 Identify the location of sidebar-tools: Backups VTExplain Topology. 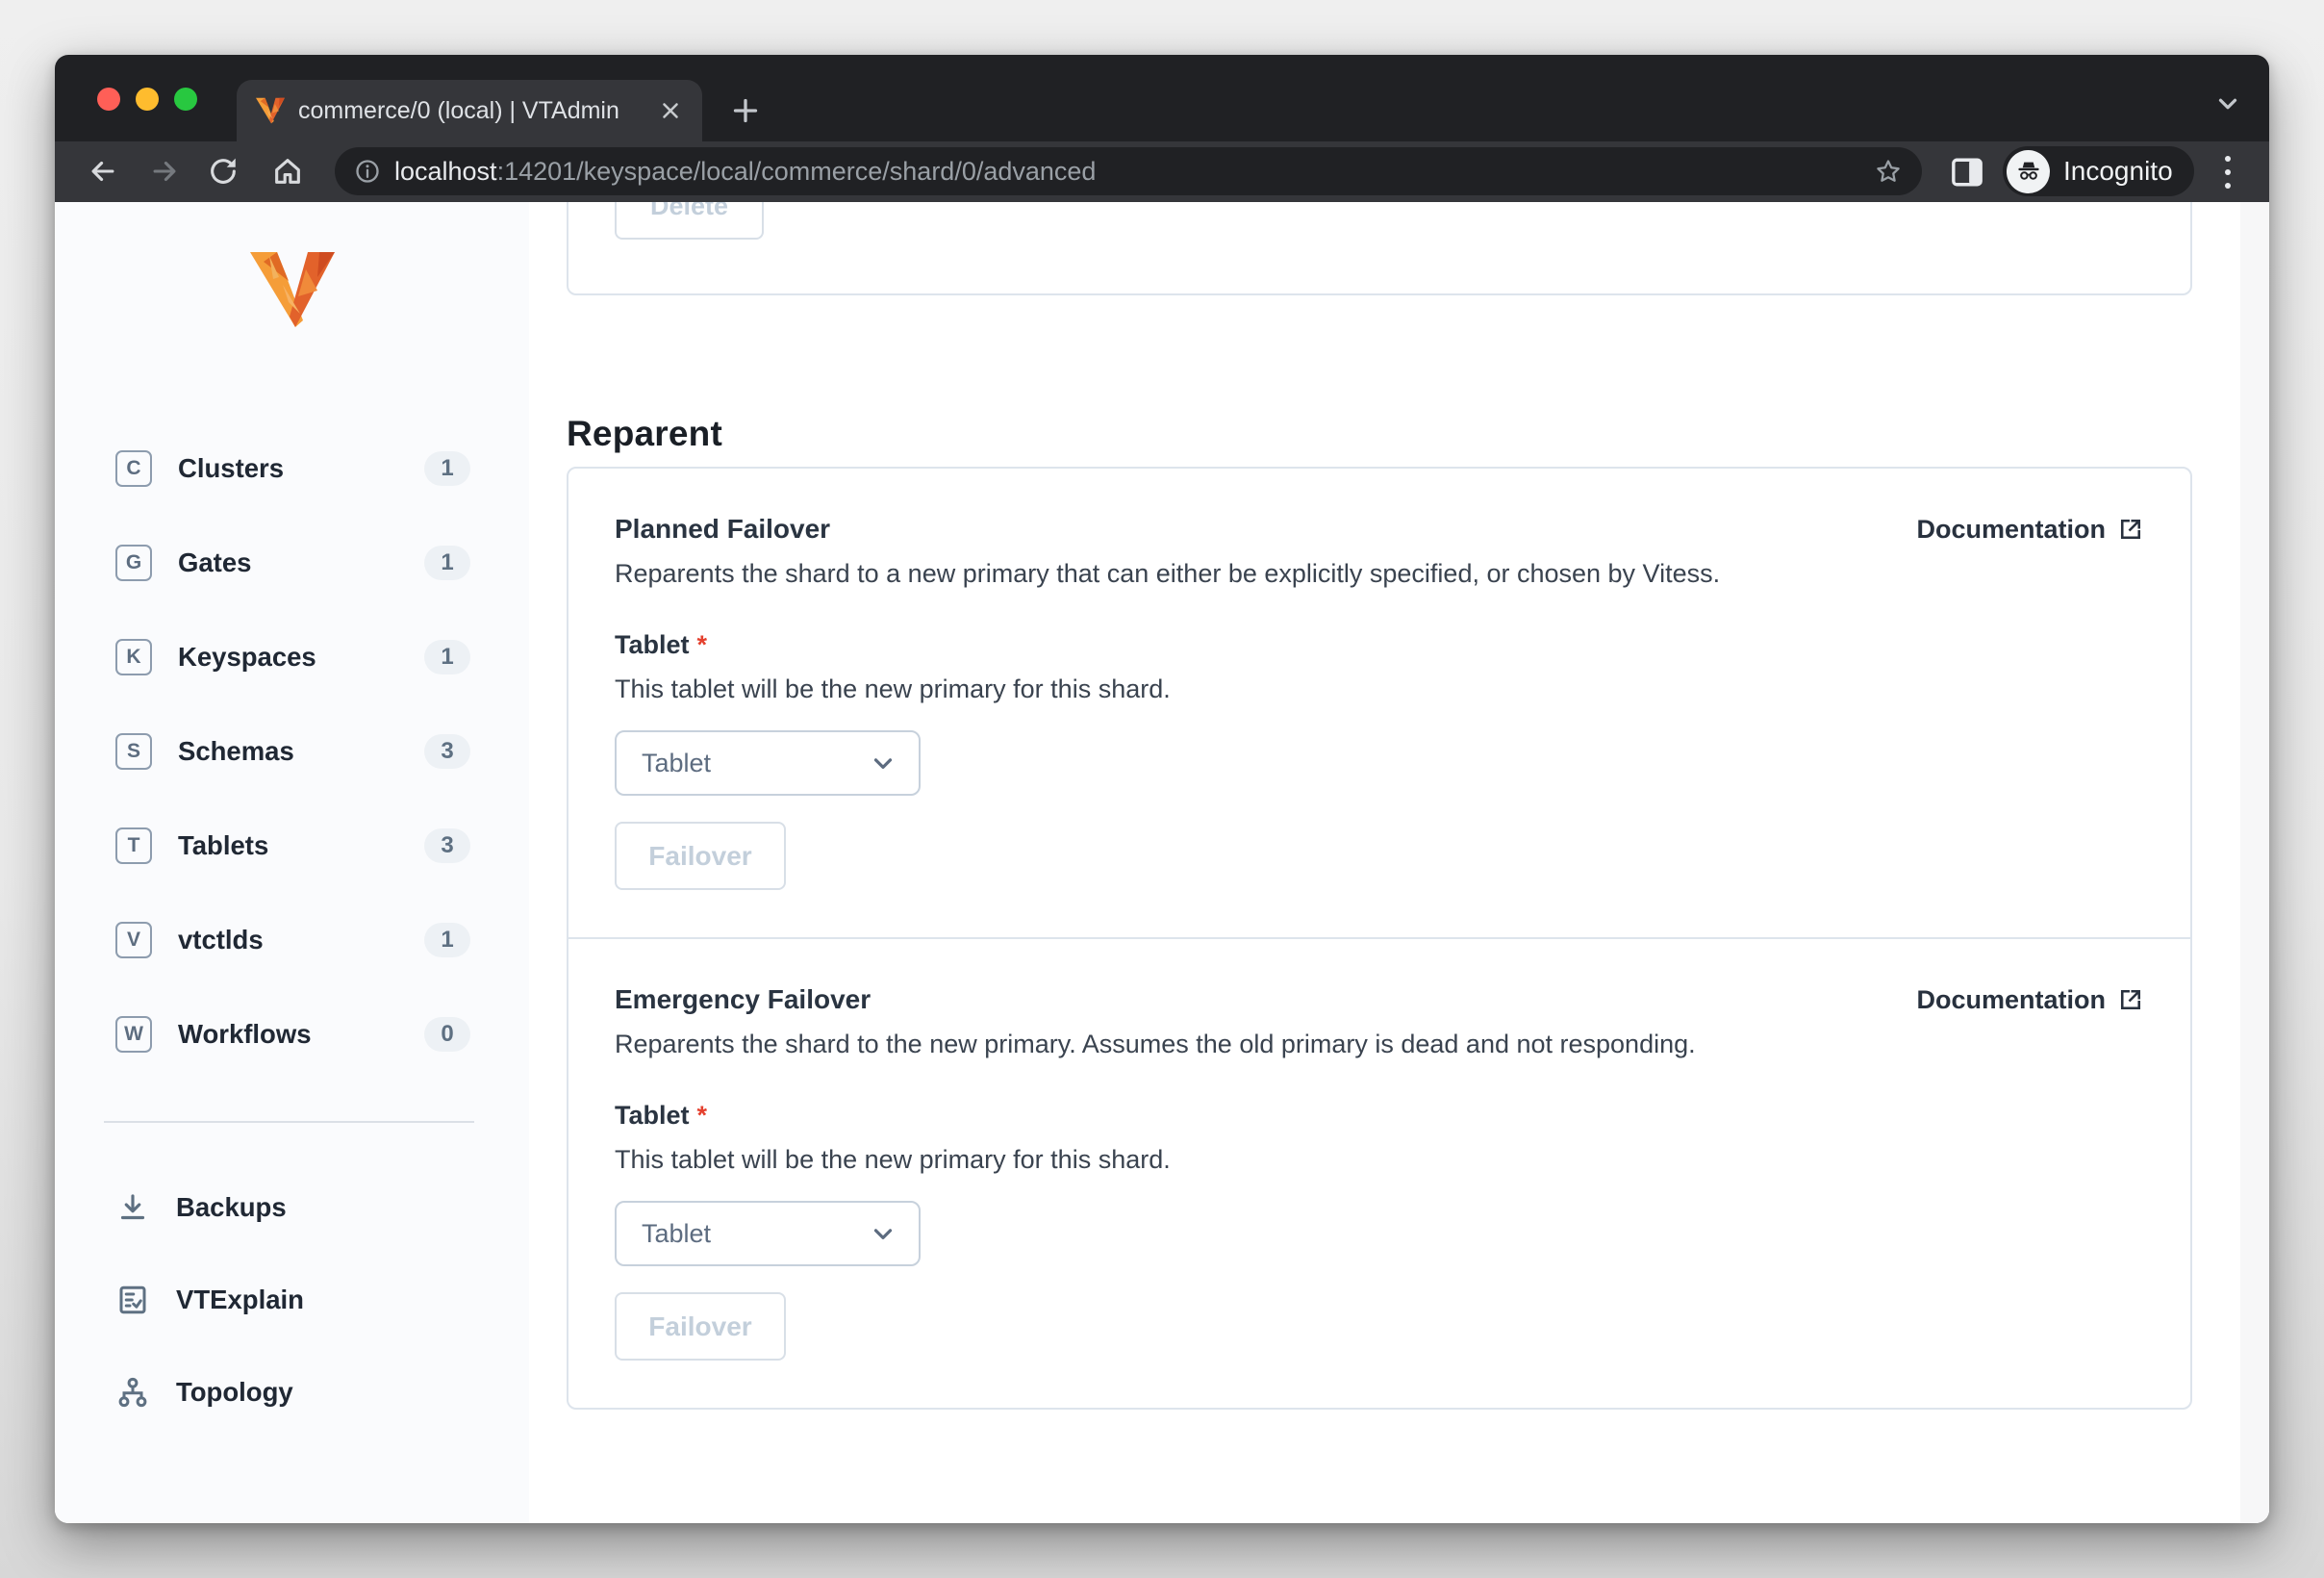
(292, 1299).